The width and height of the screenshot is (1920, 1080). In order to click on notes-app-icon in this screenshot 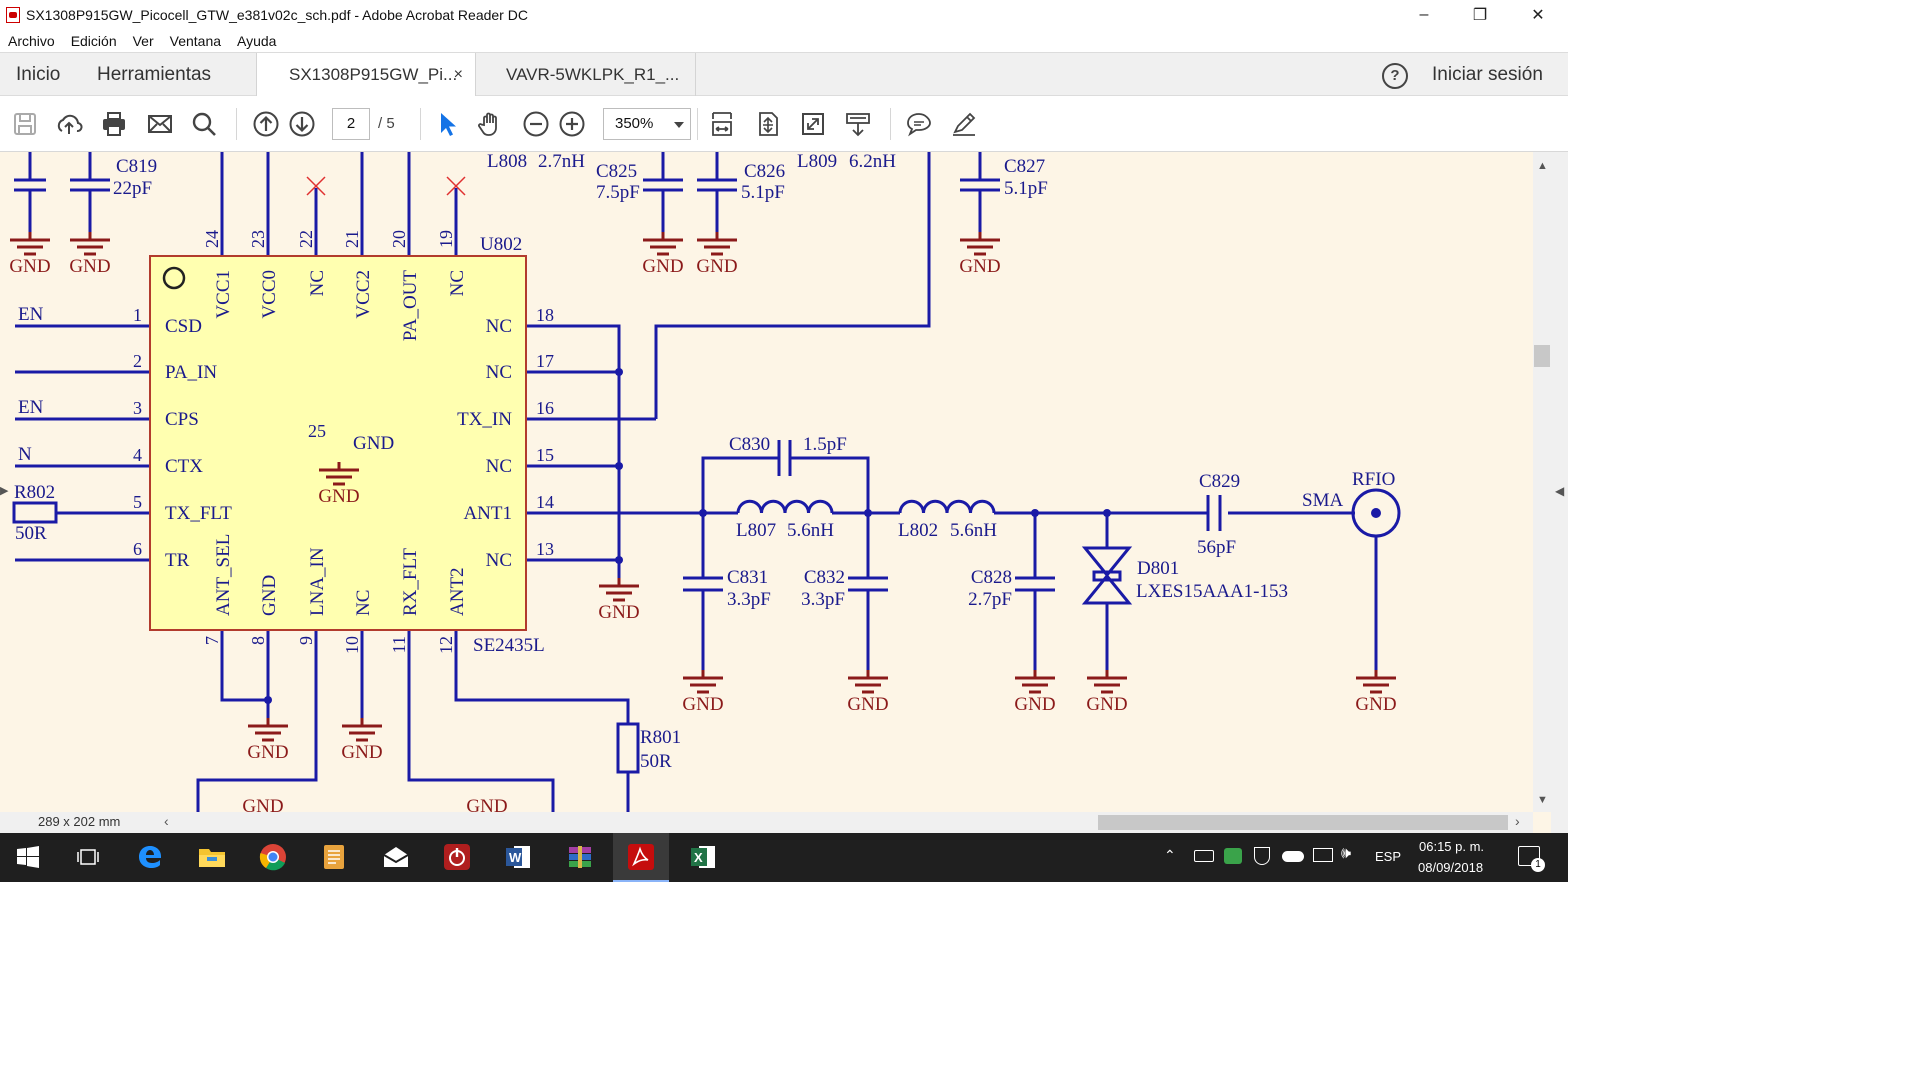, I will do `click(334, 857)`.